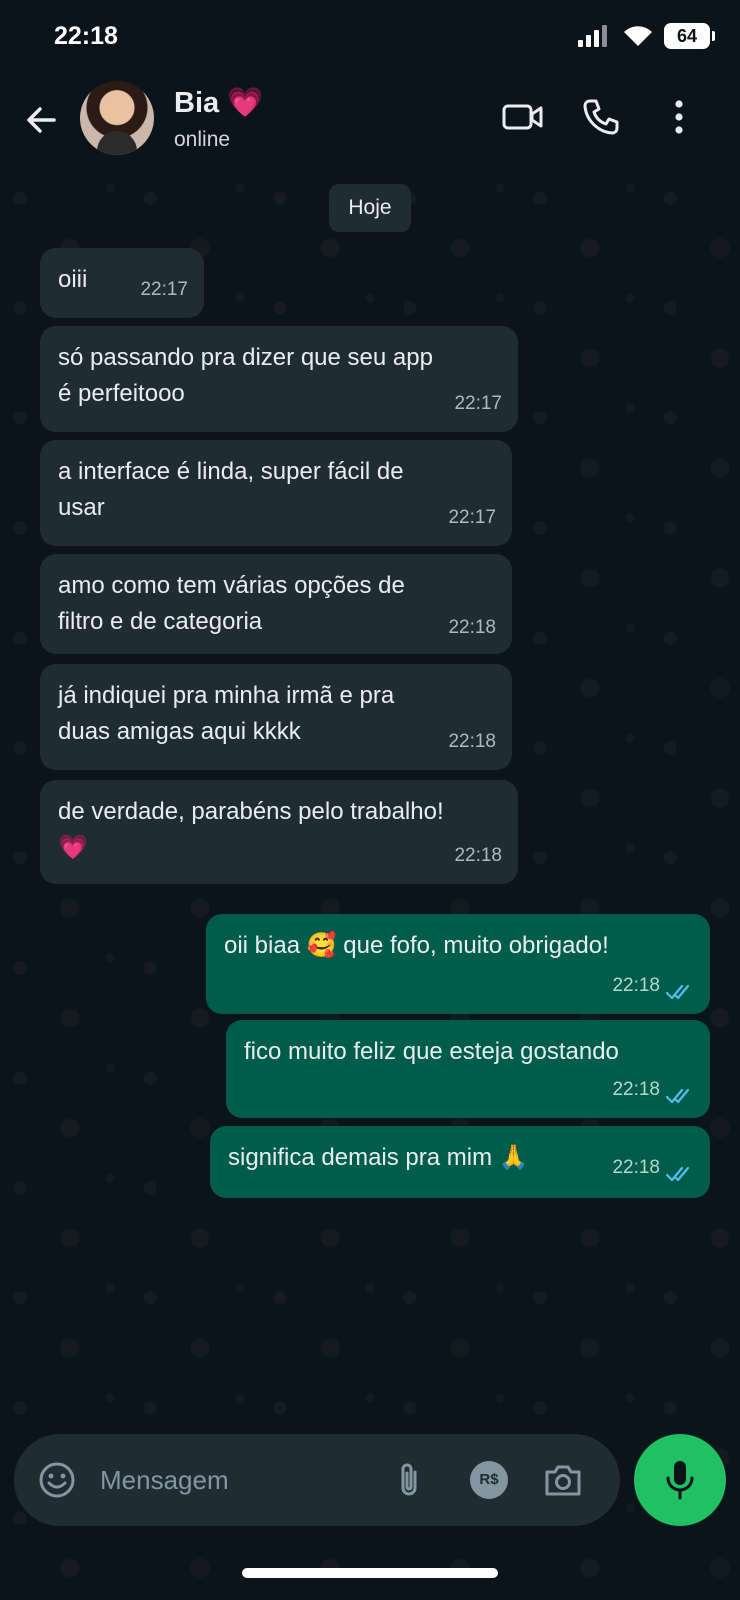 This screenshot has width=740, height=1600. Describe the element at coordinates (226, 695) in the screenshot. I see `message-line: já indiquei pra minha irmã e pra` at that location.